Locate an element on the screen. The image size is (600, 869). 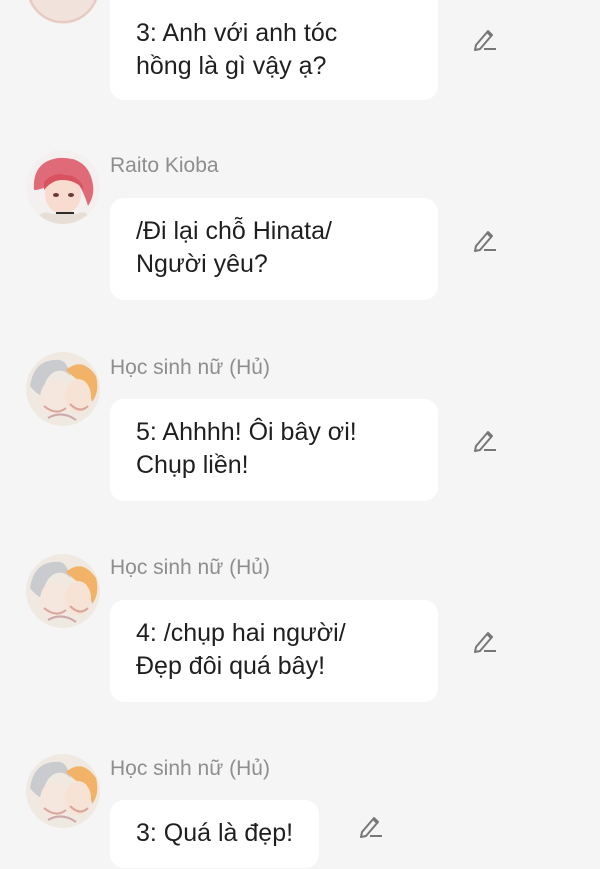
sender-name: Raito Kioba is located at coordinates (164, 165).